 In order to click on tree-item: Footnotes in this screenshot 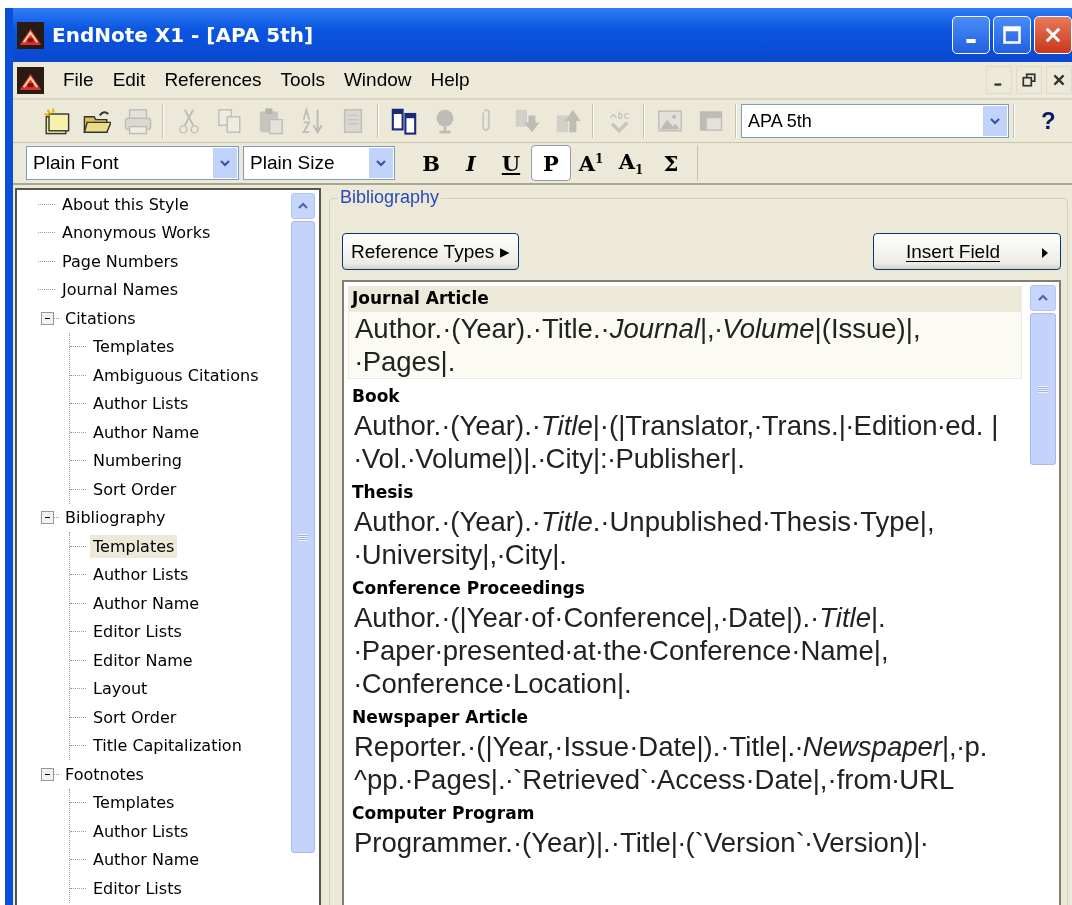, I will do `click(104, 774)`.